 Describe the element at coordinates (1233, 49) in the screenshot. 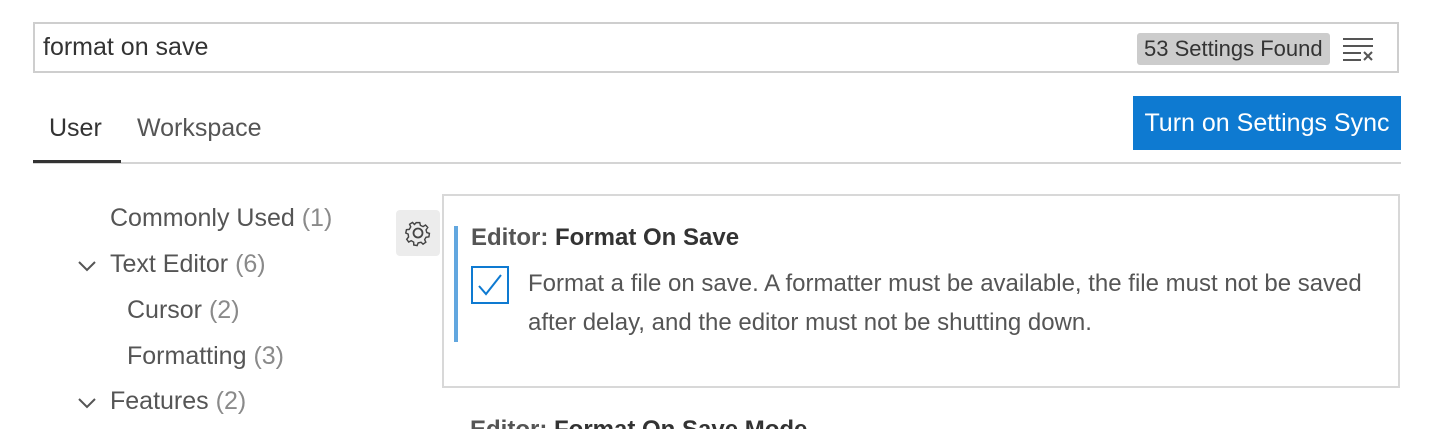

I see `result-count-badge: 53 Settings Found` at that location.